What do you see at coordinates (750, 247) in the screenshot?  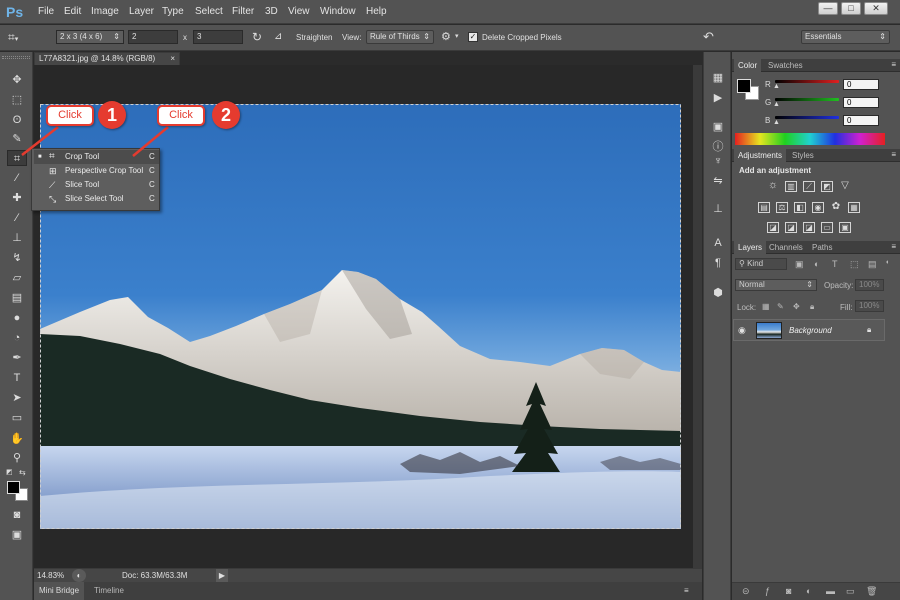 I see `tab-layers: Layers` at bounding box center [750, 247].